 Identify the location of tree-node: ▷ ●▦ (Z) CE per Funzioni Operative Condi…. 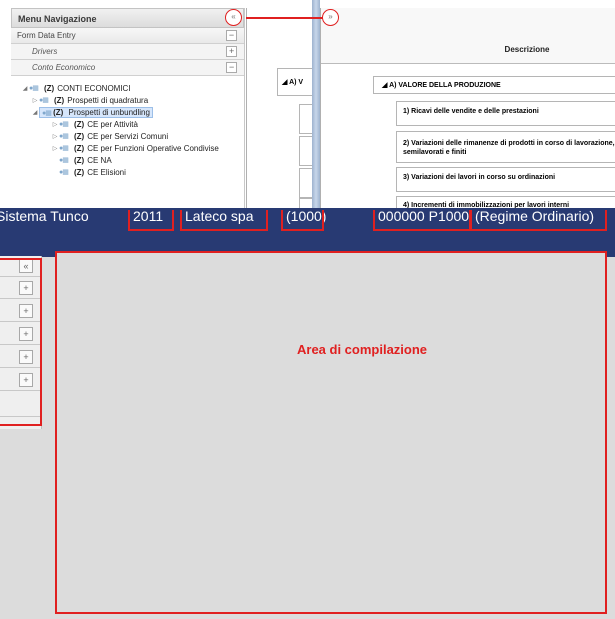
(127, 148).